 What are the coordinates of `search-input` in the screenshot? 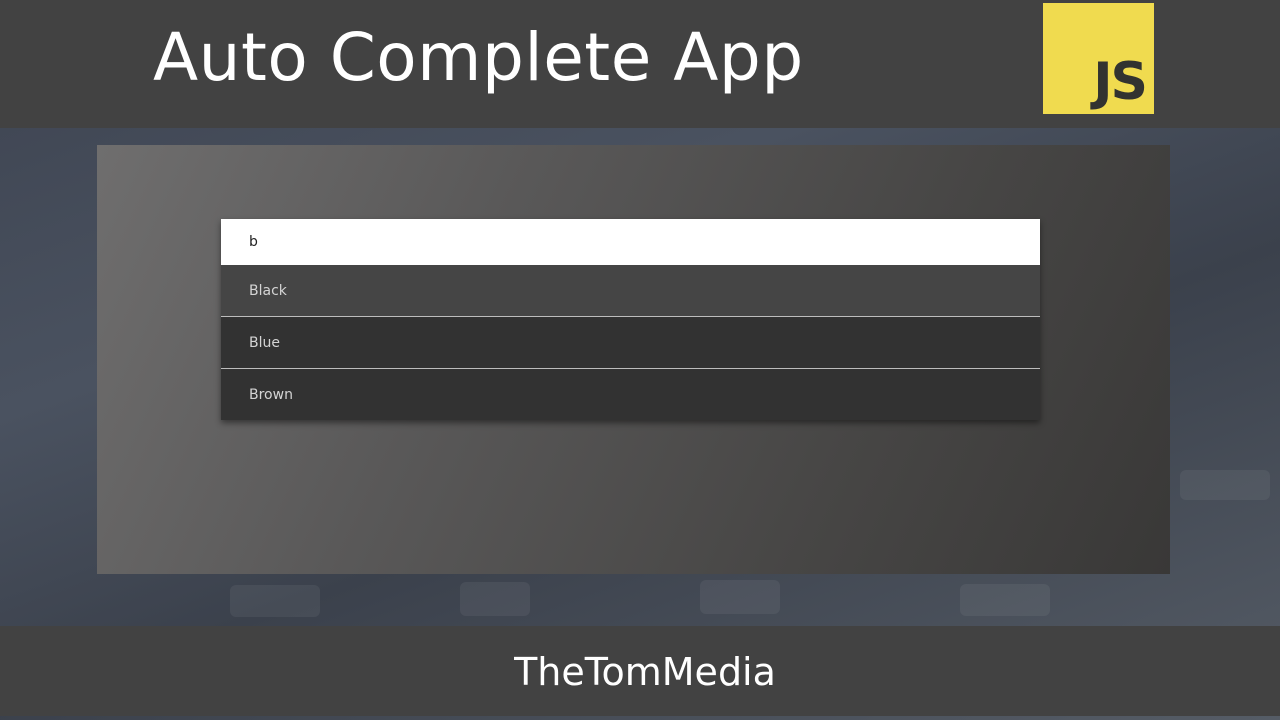 It's located at (630, 242).